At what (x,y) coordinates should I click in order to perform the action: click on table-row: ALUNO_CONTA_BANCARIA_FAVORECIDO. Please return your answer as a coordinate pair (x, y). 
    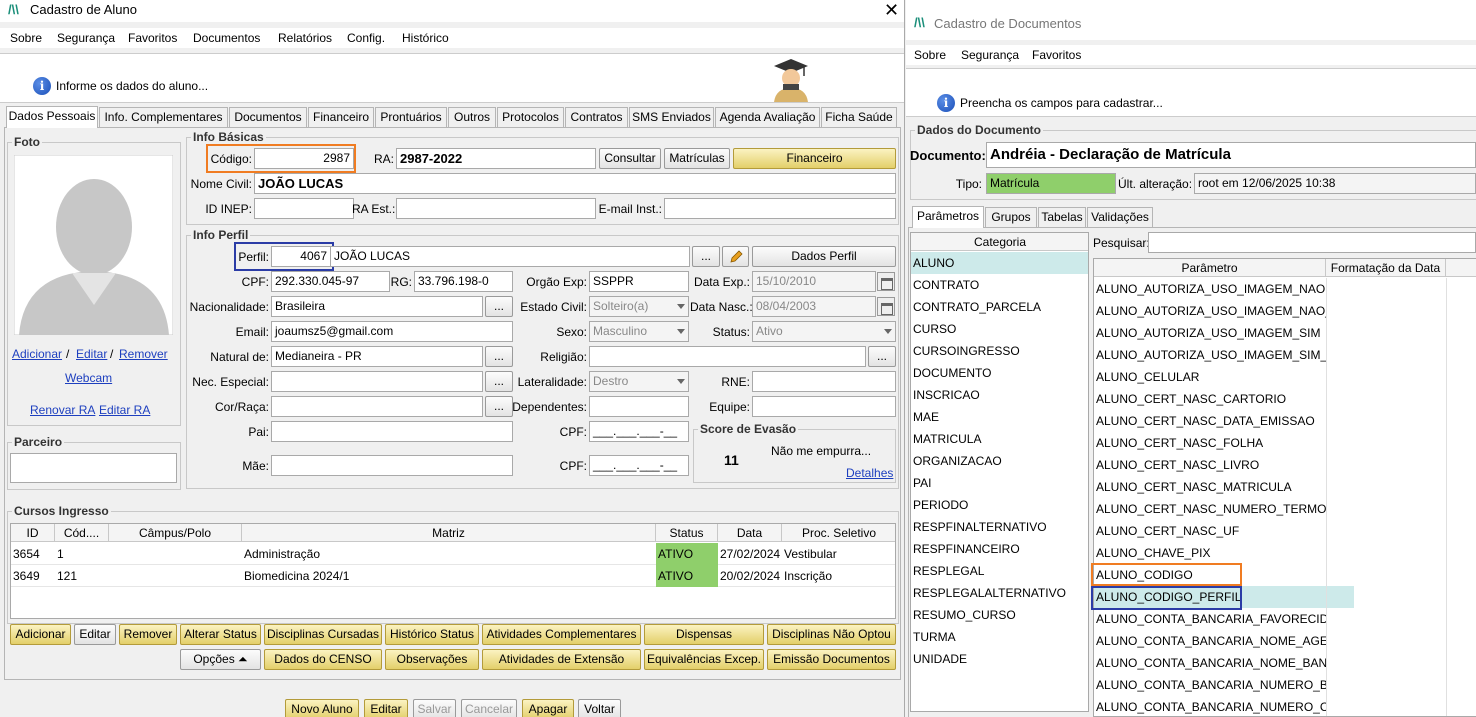
    Looking at the image, I should click on (1210, 619).